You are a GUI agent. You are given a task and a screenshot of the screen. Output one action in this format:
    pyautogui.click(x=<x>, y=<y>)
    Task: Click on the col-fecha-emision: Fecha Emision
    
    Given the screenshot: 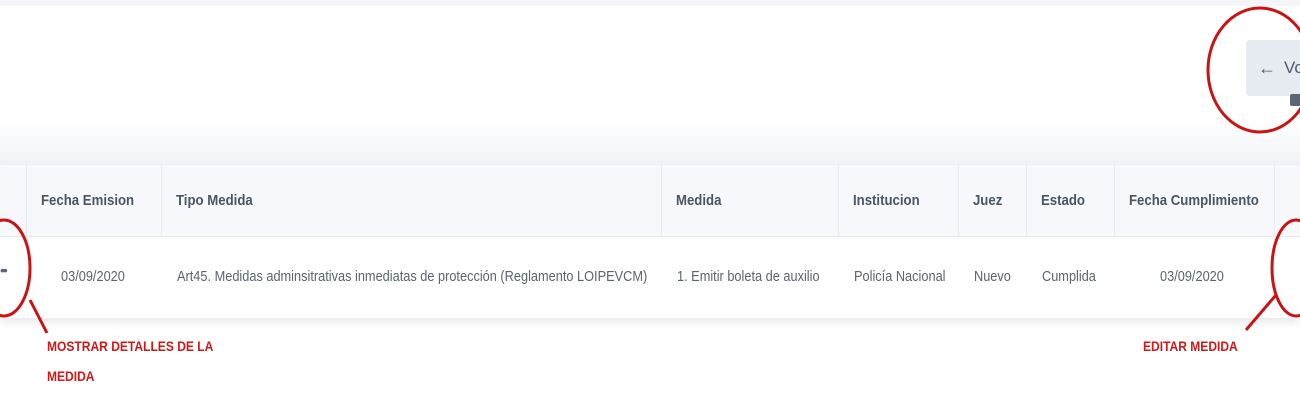 What is the action you would take?
    pyautogui.click(x=85, y=200)
    